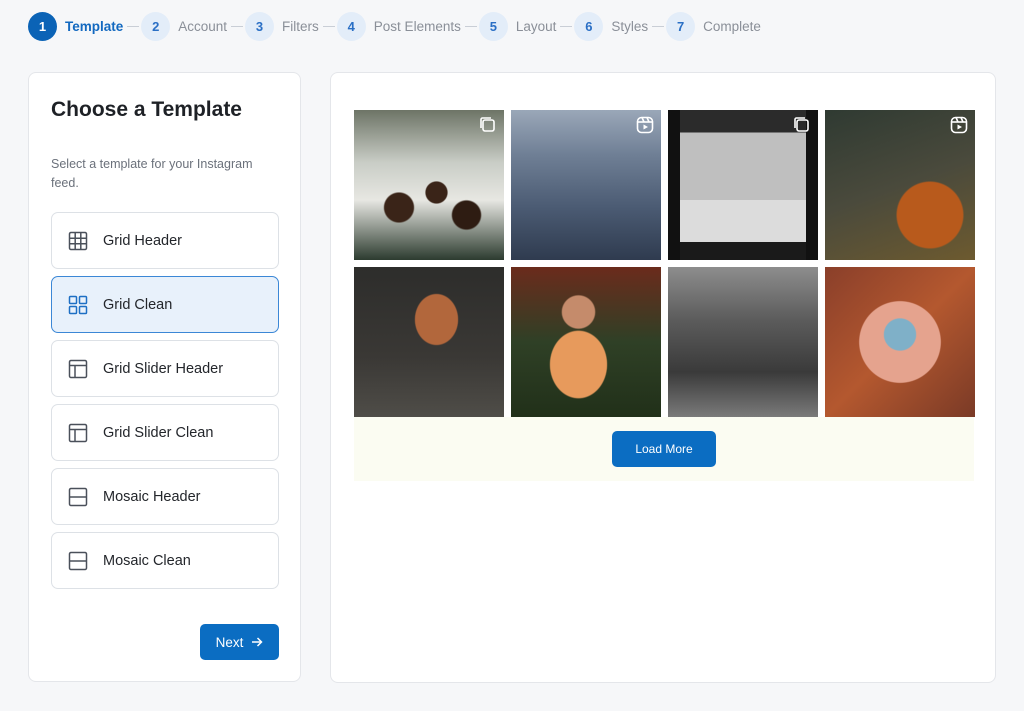  I want to click on step-filters: 3 Filters, so click(282, 26).